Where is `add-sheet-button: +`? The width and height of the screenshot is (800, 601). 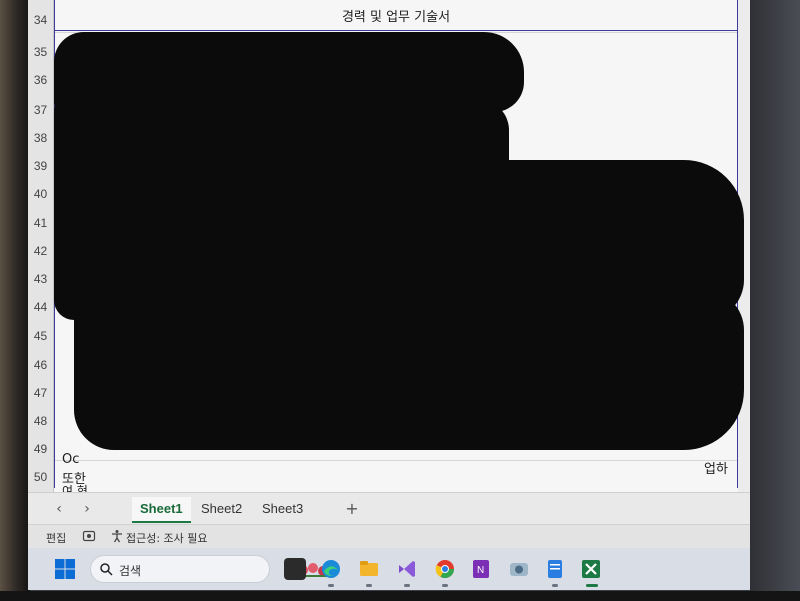 add-sheet-button: + is located at coordinates (352, 509).